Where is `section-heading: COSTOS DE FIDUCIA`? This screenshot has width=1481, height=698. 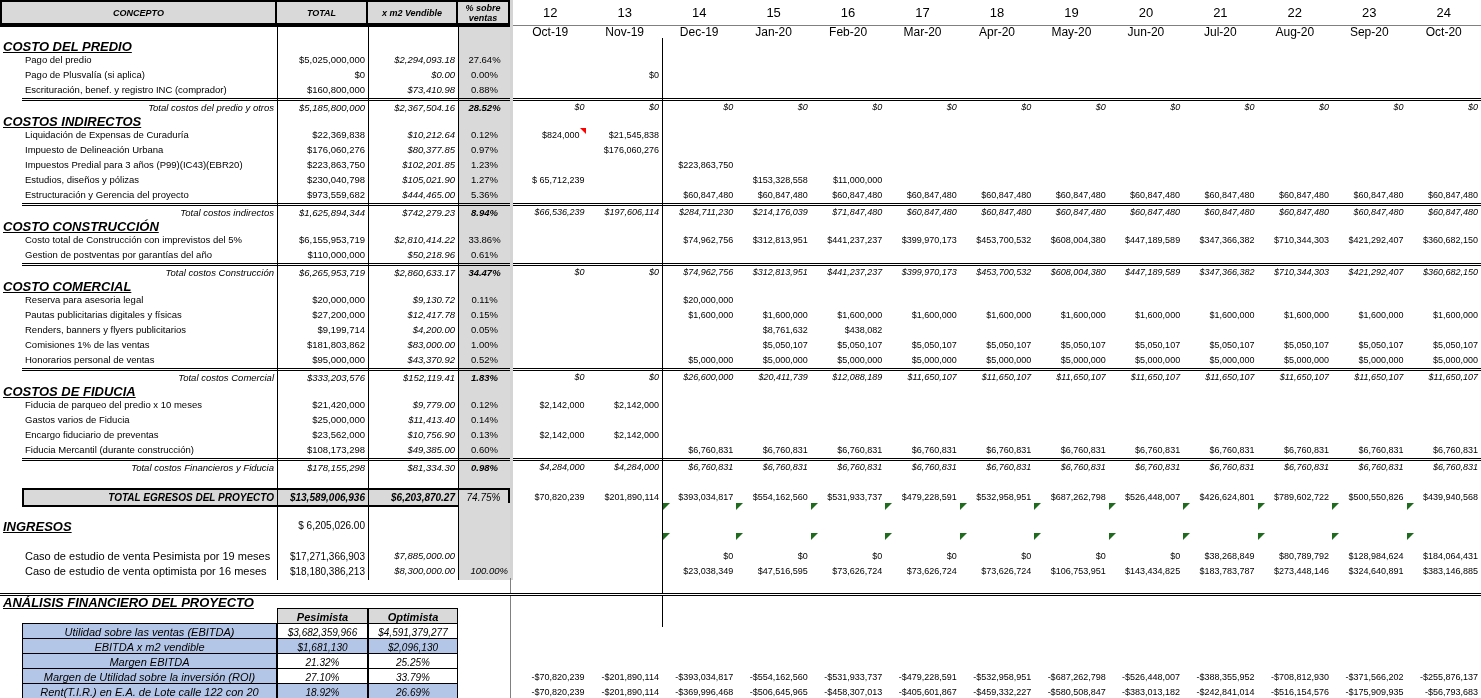 section-heading: COSTOS DE FIDUCIA is located at coordinates (69, 391).